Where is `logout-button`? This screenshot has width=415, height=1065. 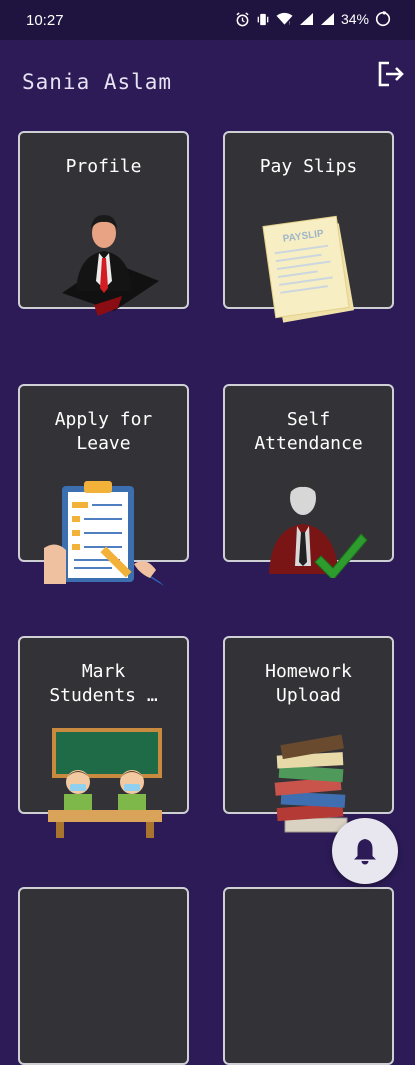
logout-button is located at coordinates (391, 74).